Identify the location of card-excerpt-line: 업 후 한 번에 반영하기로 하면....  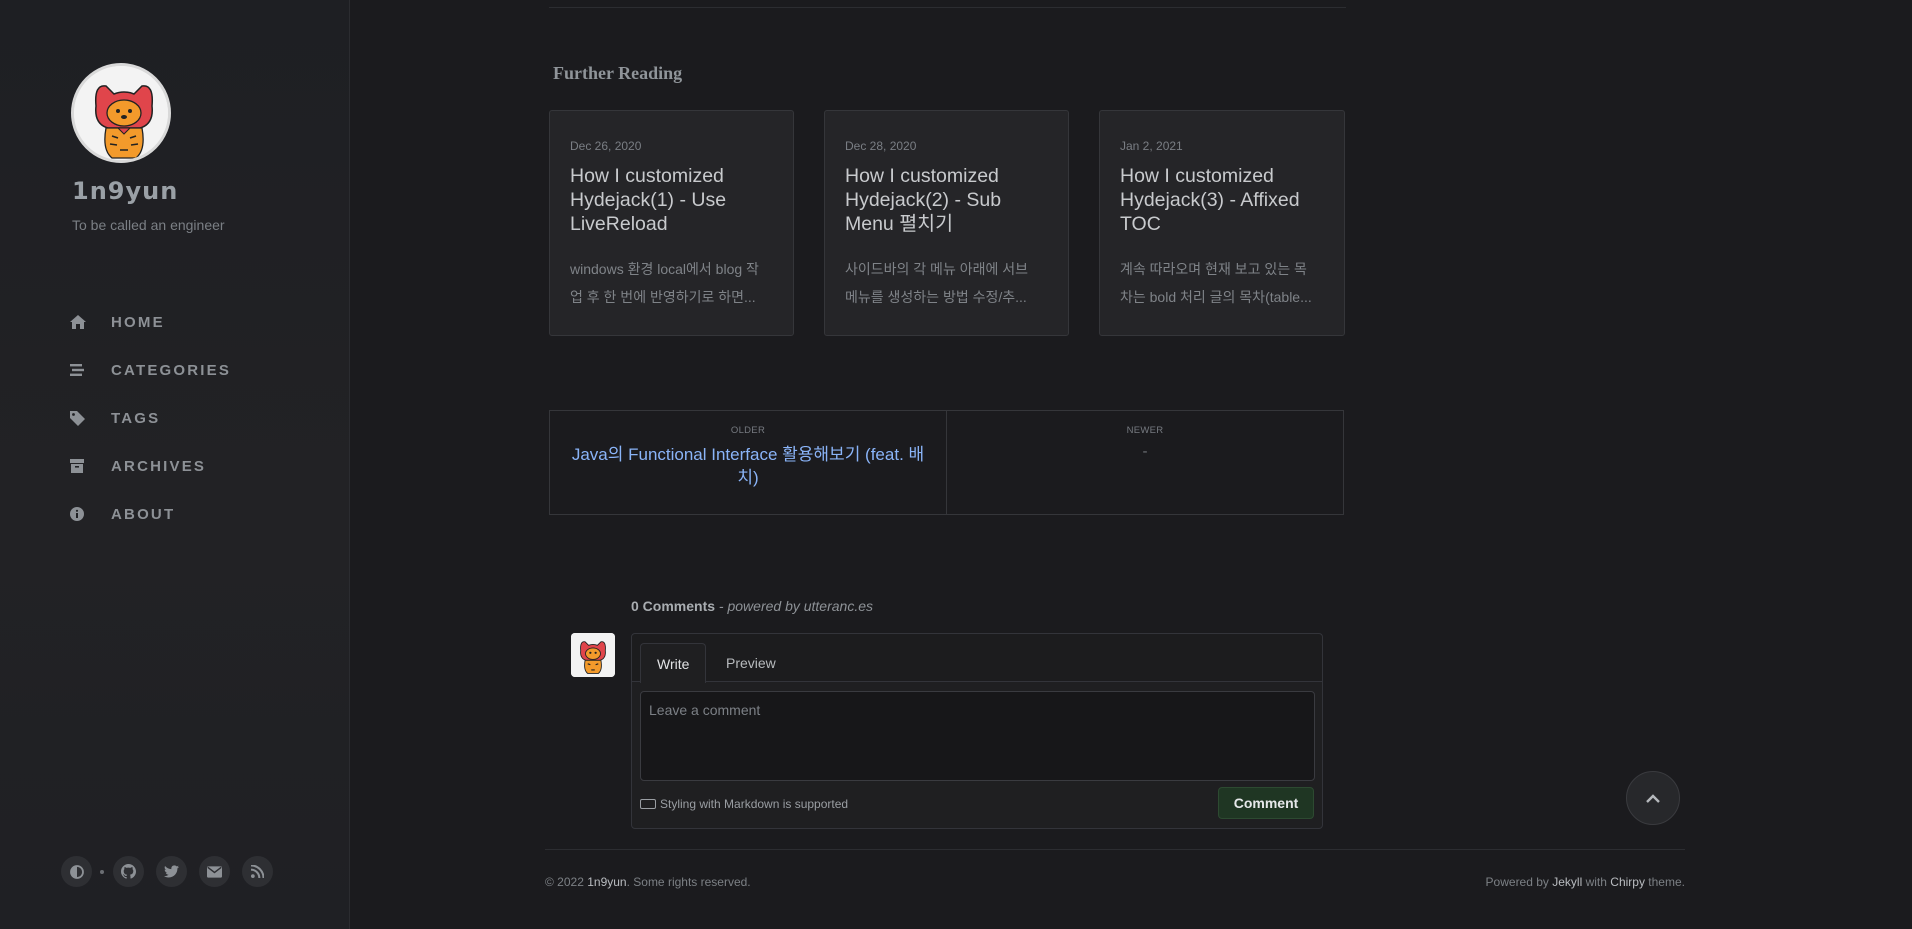
(663, 297).